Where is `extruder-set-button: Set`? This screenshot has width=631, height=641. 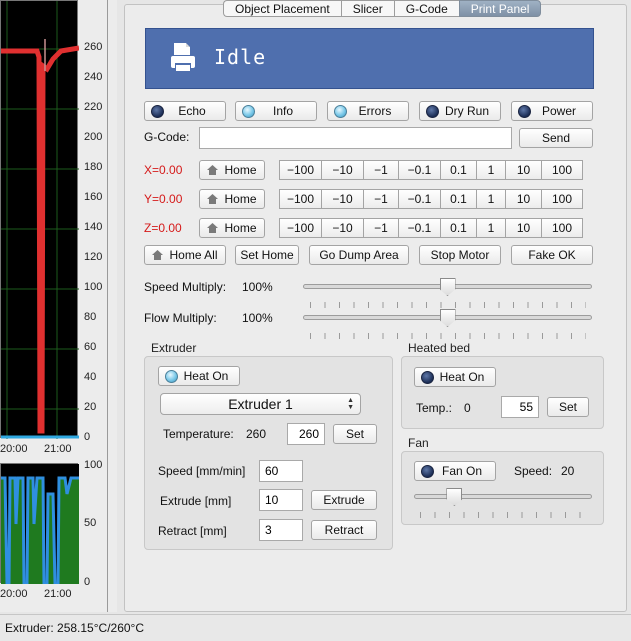
extruder-set-button: Set is located at coordinates (355, 434).